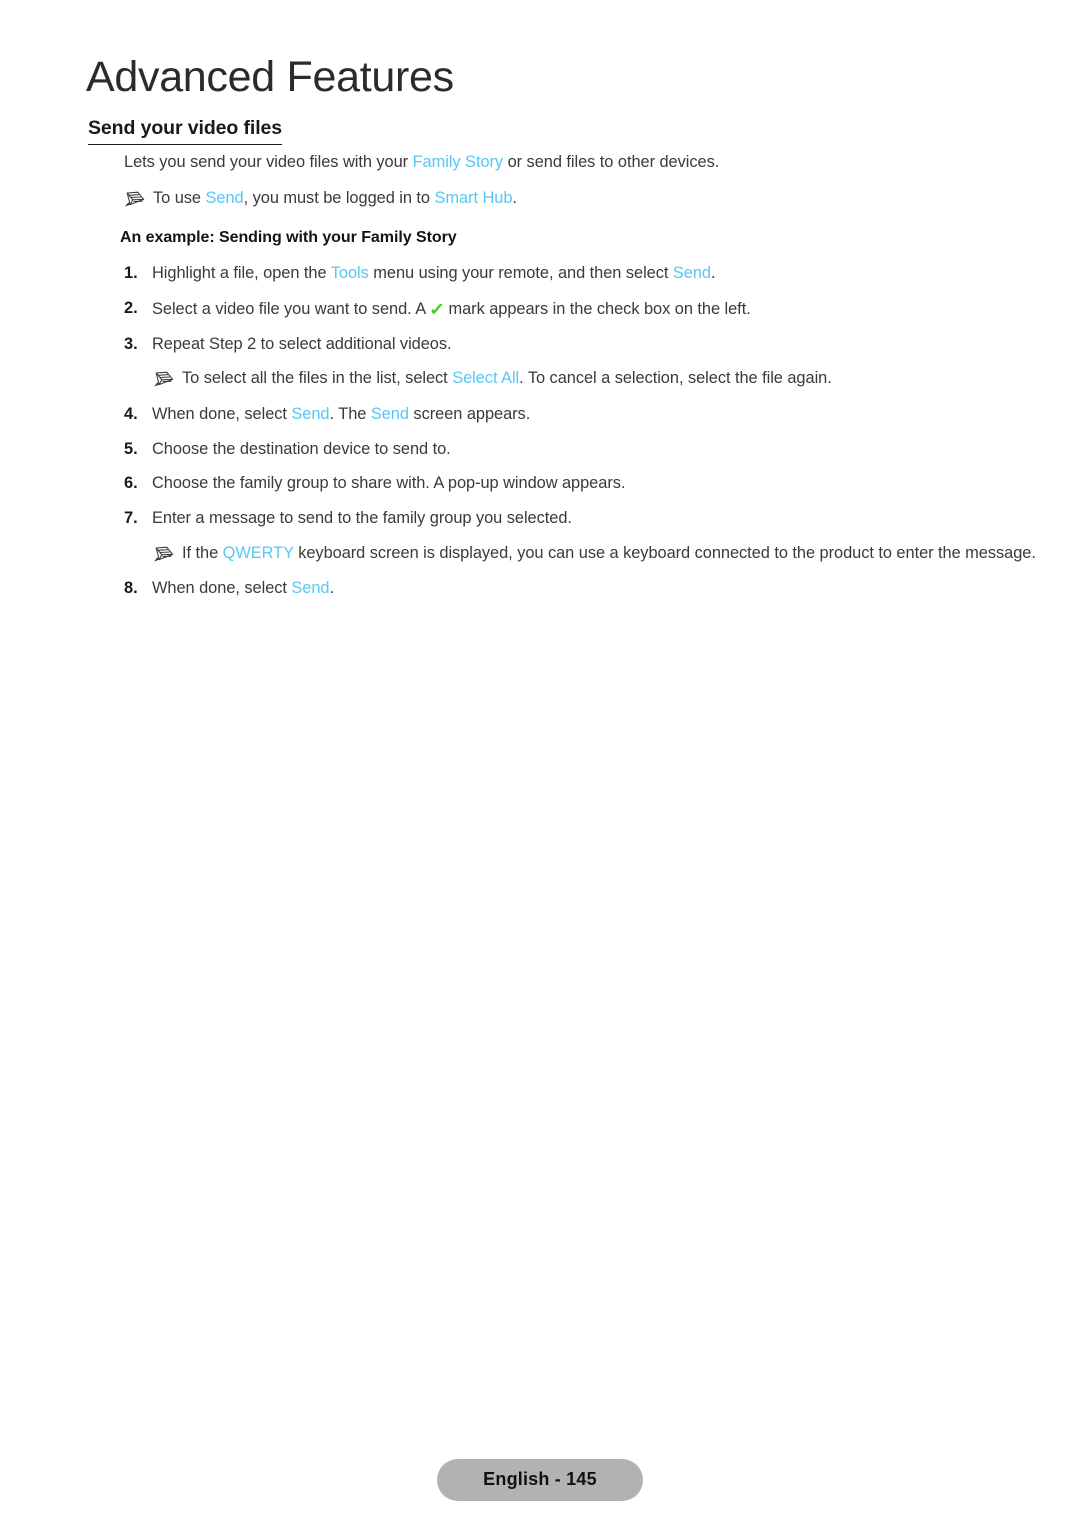 The image size is (1080, 1534). I want to click on send-screen-link: Send, so click(390, 414).